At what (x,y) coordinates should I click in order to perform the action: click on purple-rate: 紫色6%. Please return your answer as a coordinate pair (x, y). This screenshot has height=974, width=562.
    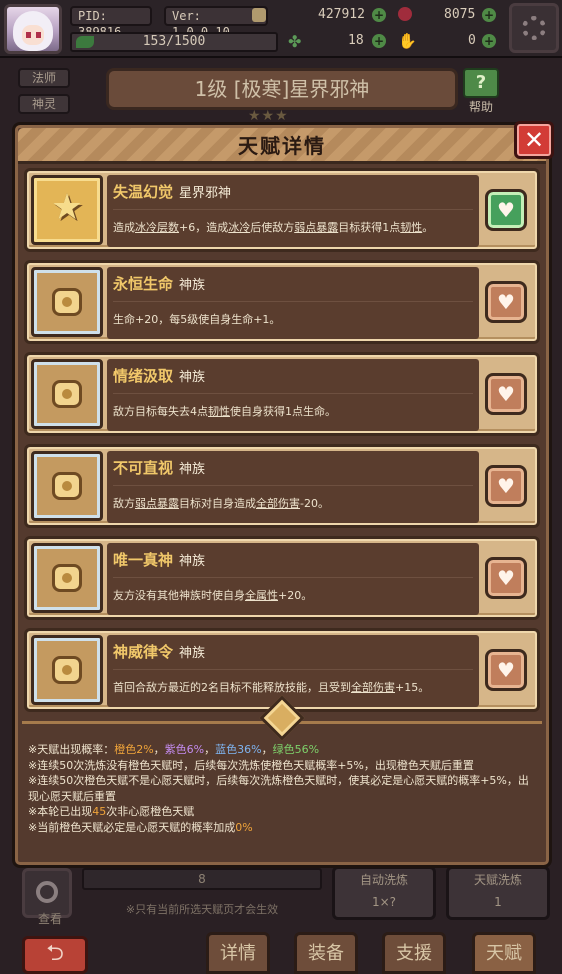
    Looking at the image, I should click on (184, 749).